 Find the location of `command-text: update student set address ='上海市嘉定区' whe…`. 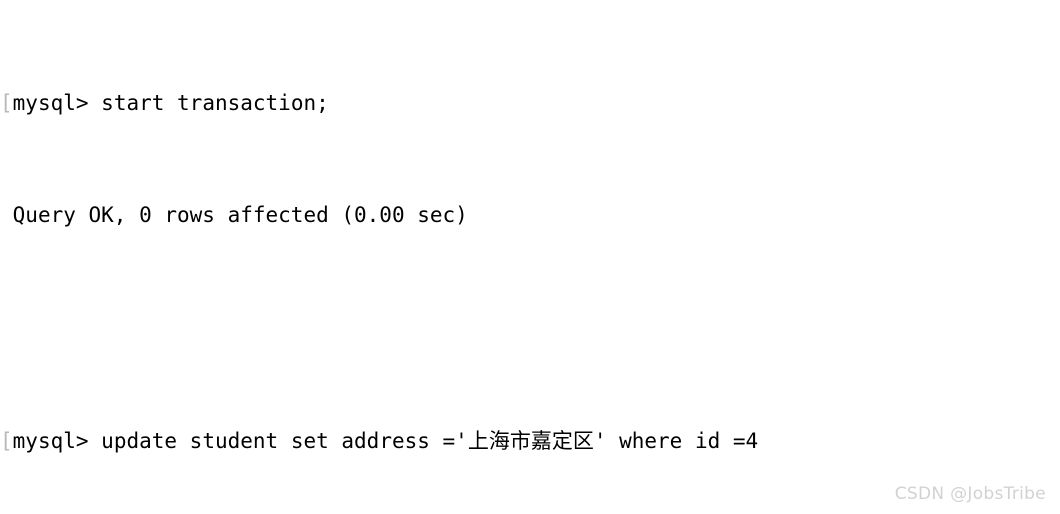

command-text: update student set address ='上海市嘉定区' whe… is located at coordinates (430, 441).